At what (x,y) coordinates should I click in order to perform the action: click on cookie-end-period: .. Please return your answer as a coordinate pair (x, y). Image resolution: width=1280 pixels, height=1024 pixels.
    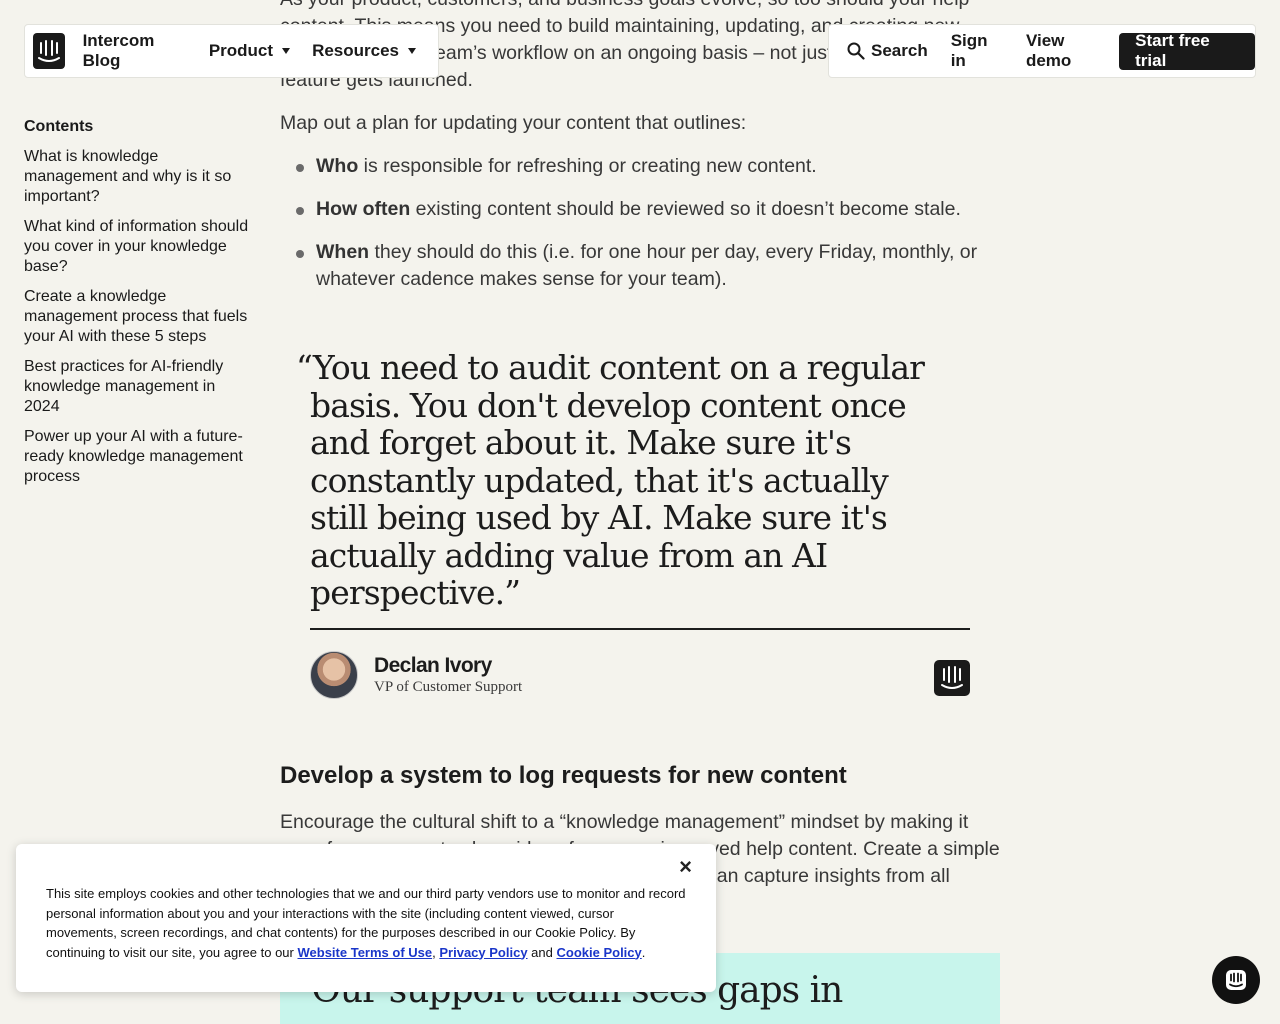
    Looking at the image, I should click on (643, 952).